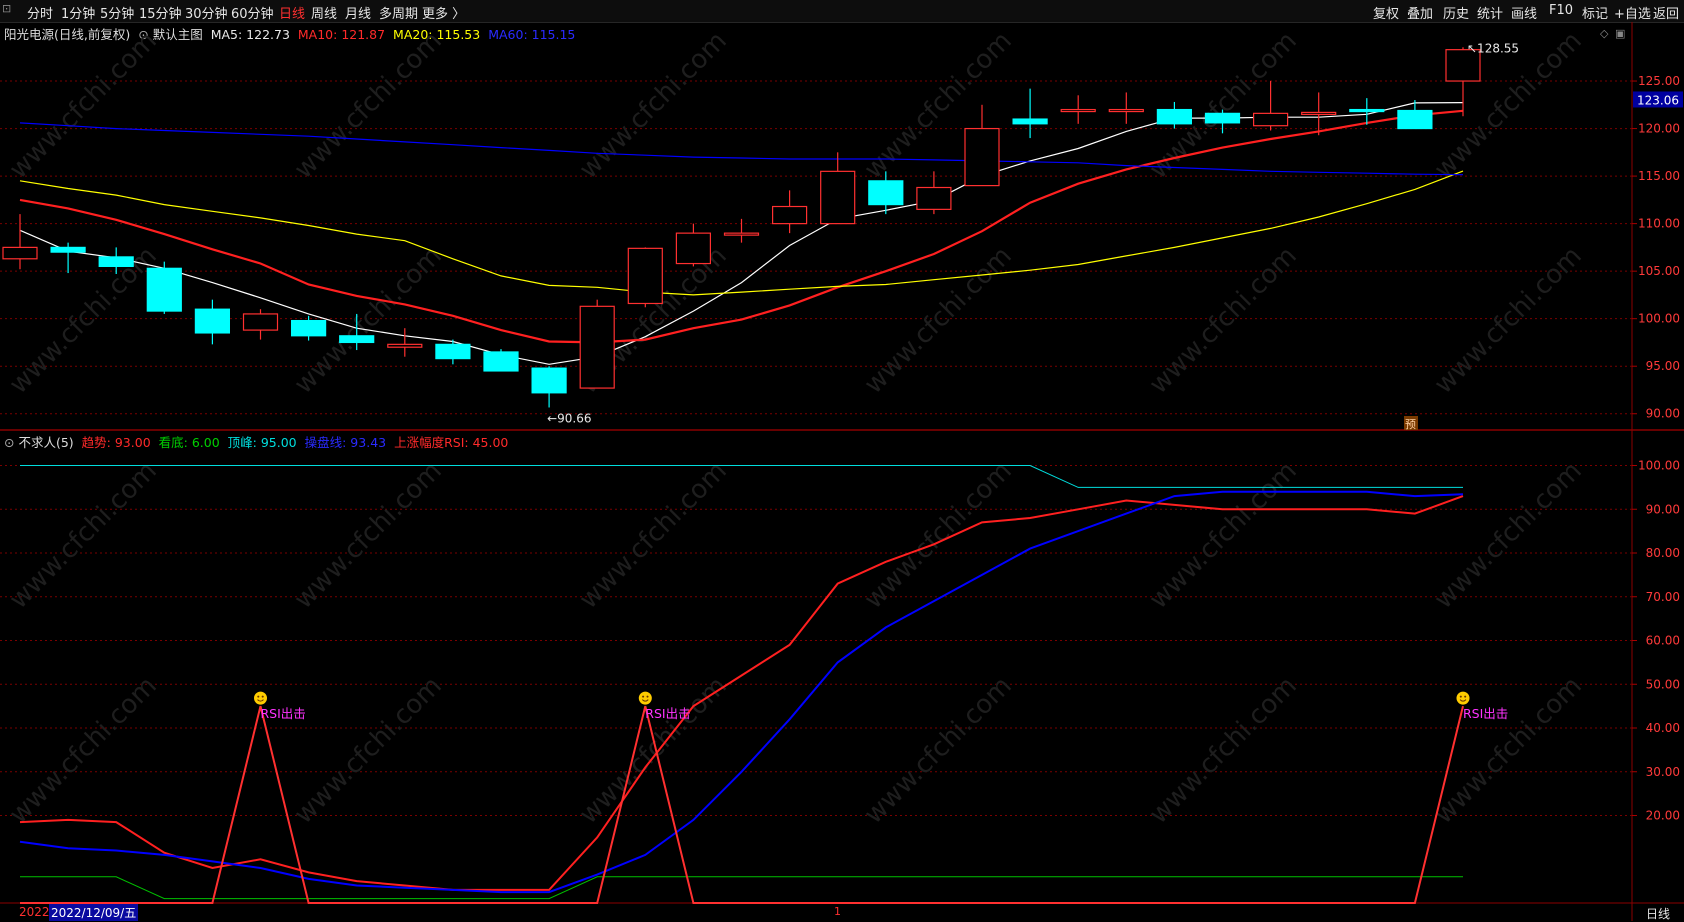 This screenshot has height=922, width=1684. What do you see at coordinates (1658, 913) in the screenshot?
I see `period-label: 日线` at bounding box center [1658, 913].